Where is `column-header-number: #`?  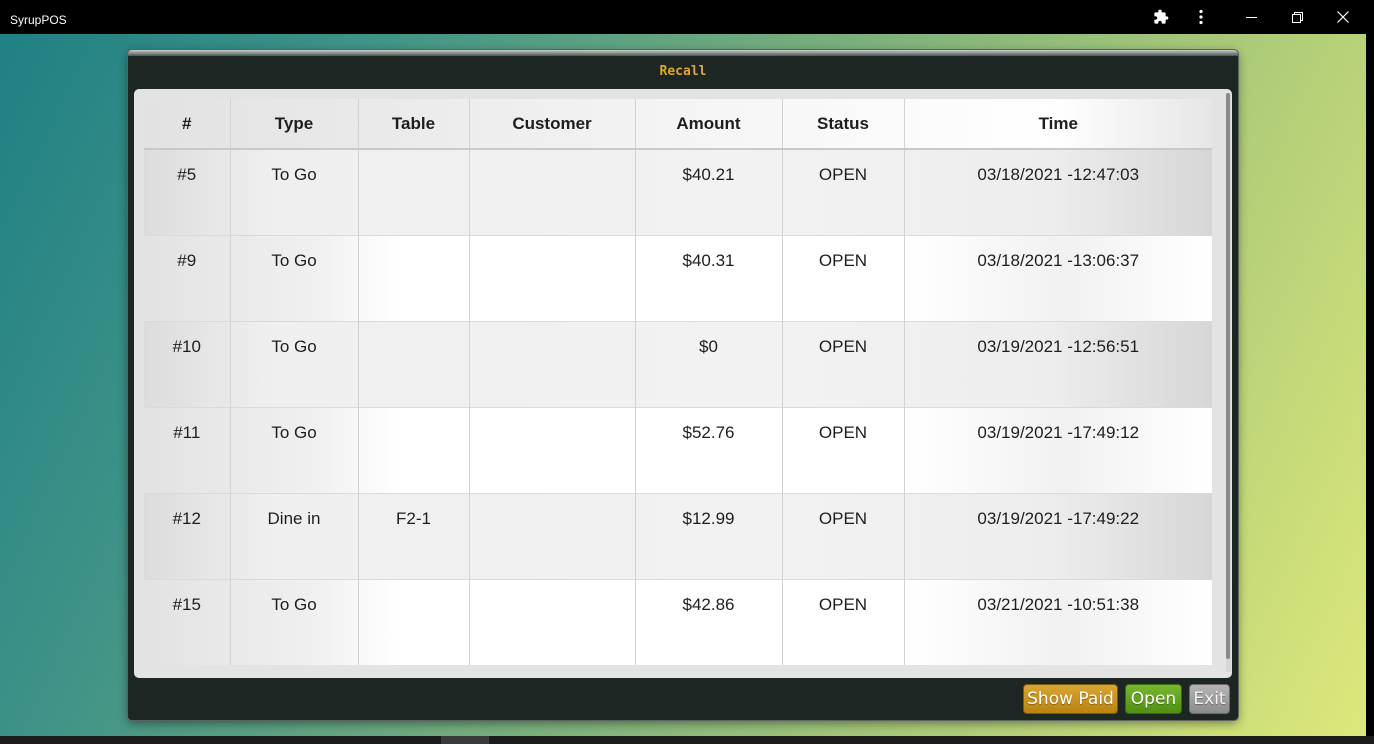 column-header-number: # is located at coordinates (187, 124).